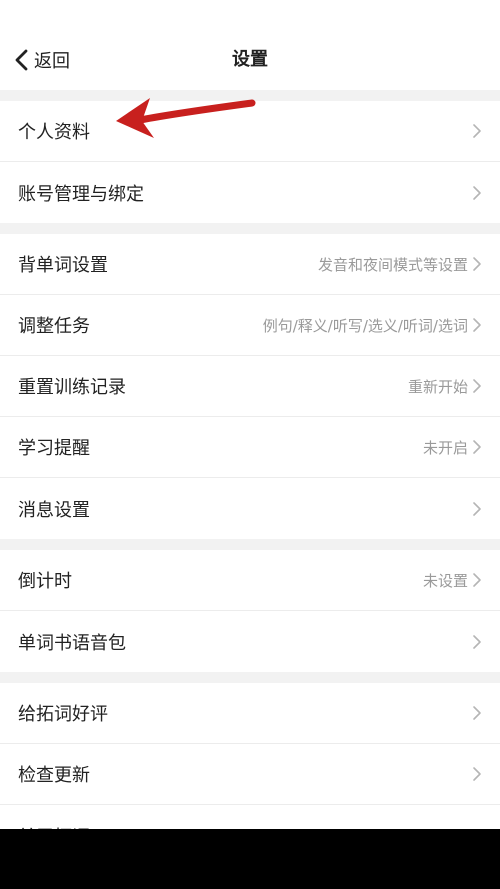 The image size is (500, 889). Describe the element at coordinates (250, 508) in the screenshot. I see `settings-row: 消息设置` at that location.